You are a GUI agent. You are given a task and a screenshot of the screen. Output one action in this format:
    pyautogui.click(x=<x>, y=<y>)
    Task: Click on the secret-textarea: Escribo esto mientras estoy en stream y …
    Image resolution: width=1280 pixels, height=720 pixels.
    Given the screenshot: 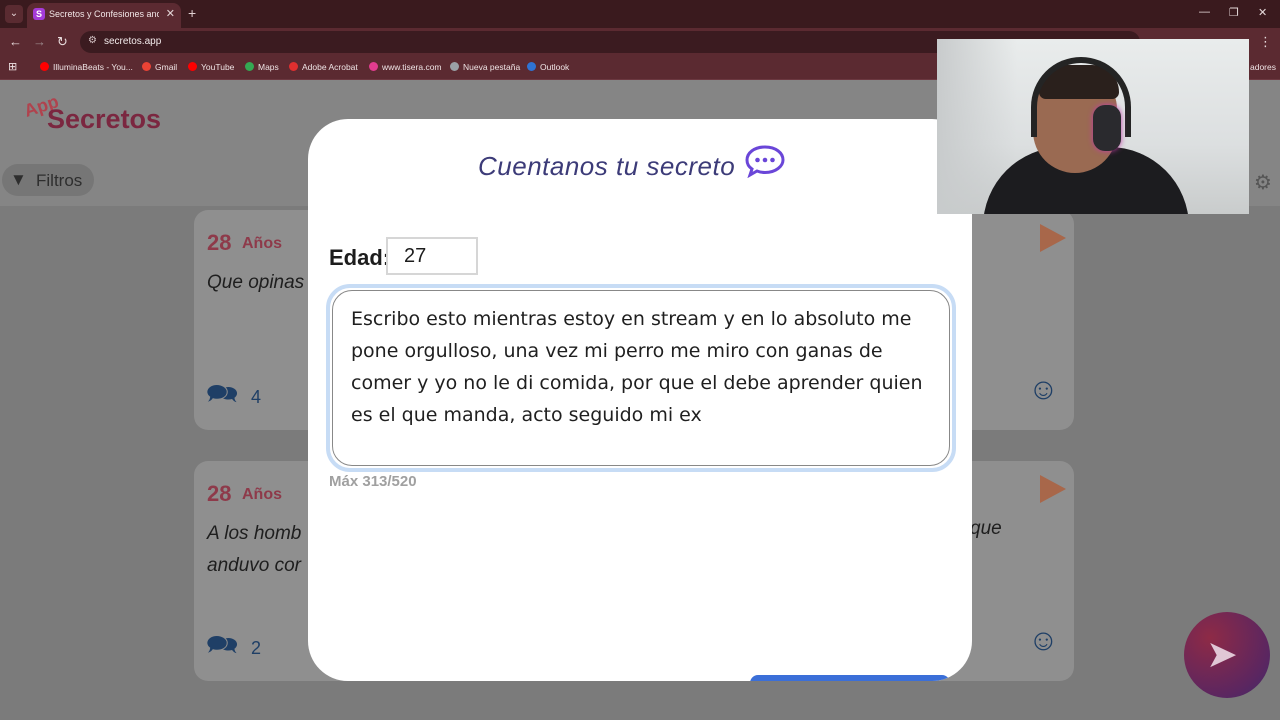 What is the action you would take?
    pyautogui.click(x=641, y=378)
    